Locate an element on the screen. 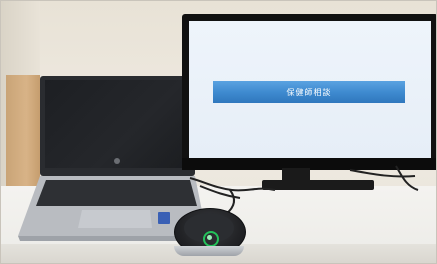 This screenshot has height=264, width=437. speakerphone-base is located at coordinates (209, 251).